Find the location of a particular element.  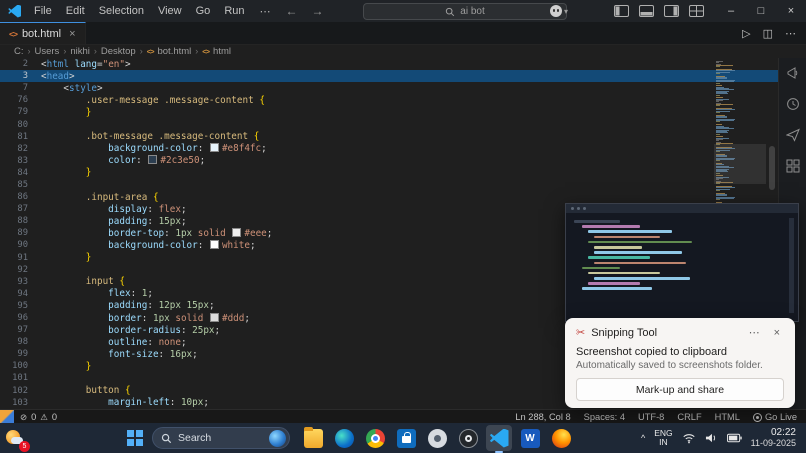

encoding: UTF-8 is located at coordinates (651, 417).